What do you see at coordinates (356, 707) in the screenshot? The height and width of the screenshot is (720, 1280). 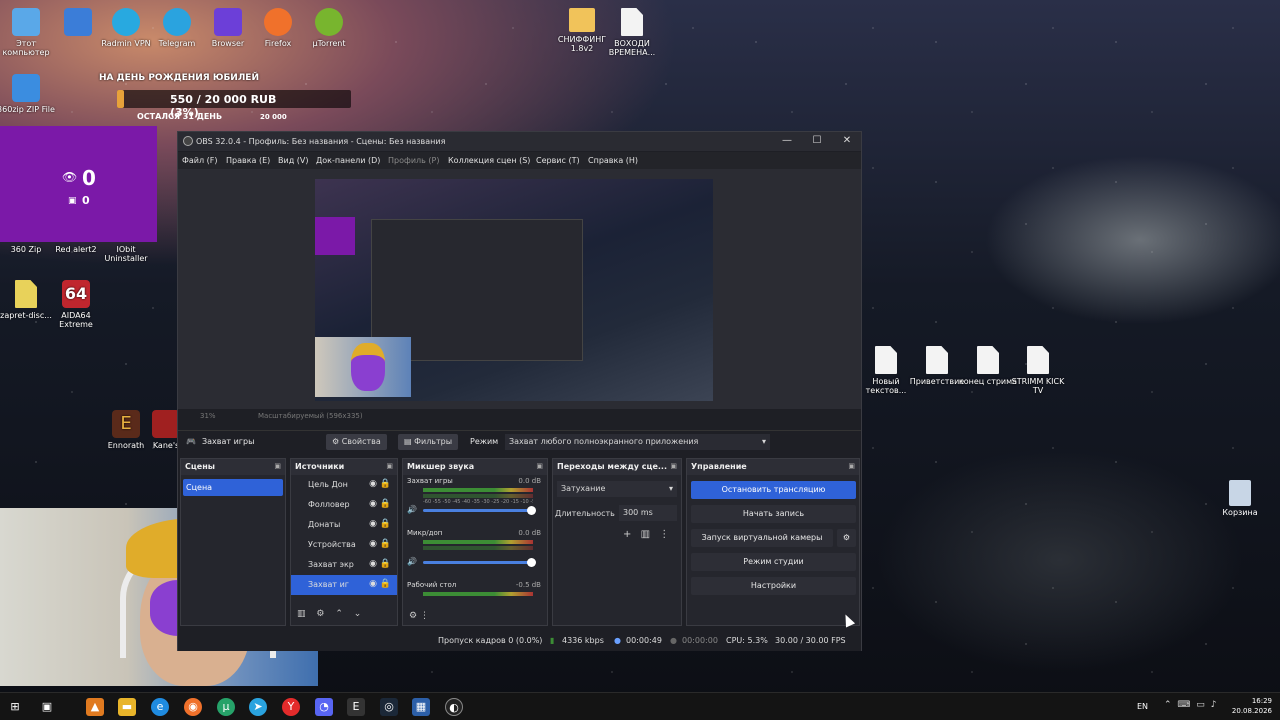 I see `epic-games-icon: E` at bounding box center [356, 707].